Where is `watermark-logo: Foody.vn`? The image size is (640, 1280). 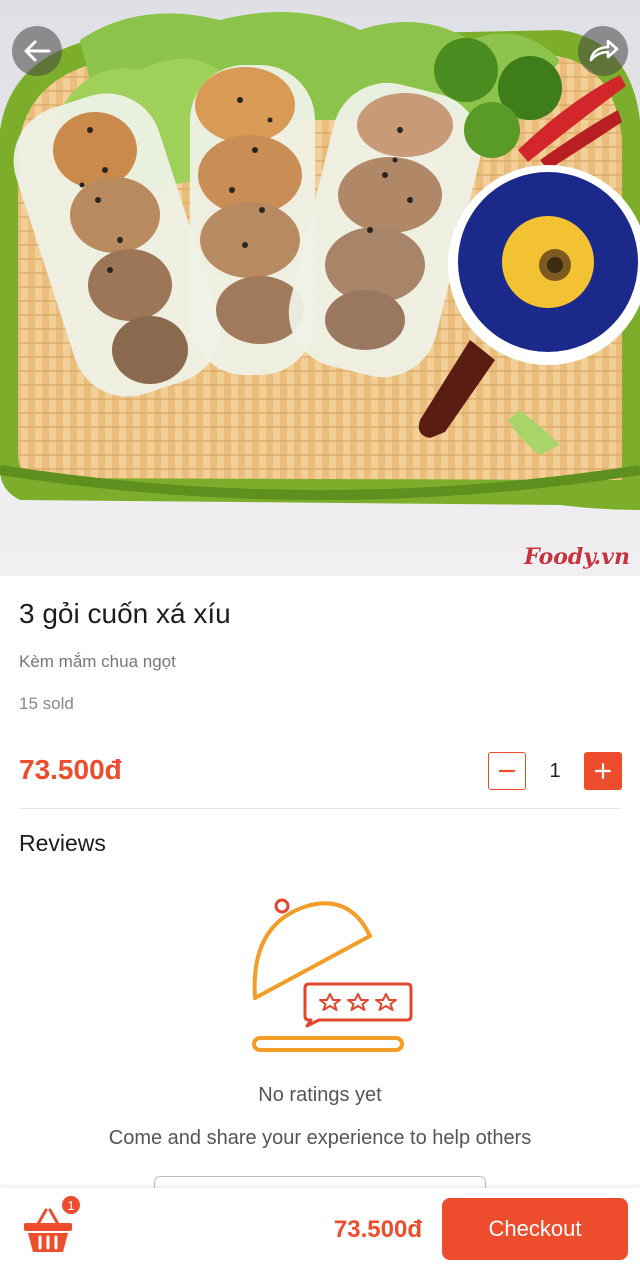 watermark-logo: Foody.vn is located at coordinates (577, 557).